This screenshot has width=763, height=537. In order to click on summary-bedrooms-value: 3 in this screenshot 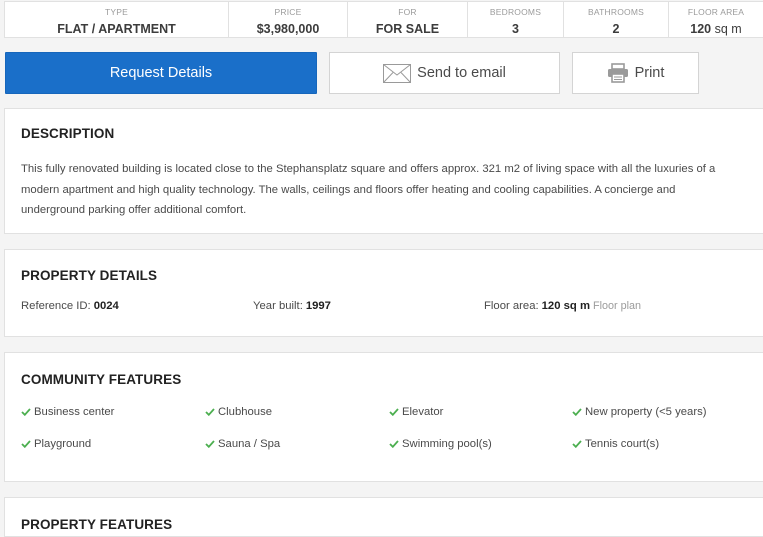, I will do `click(515, 29)`.